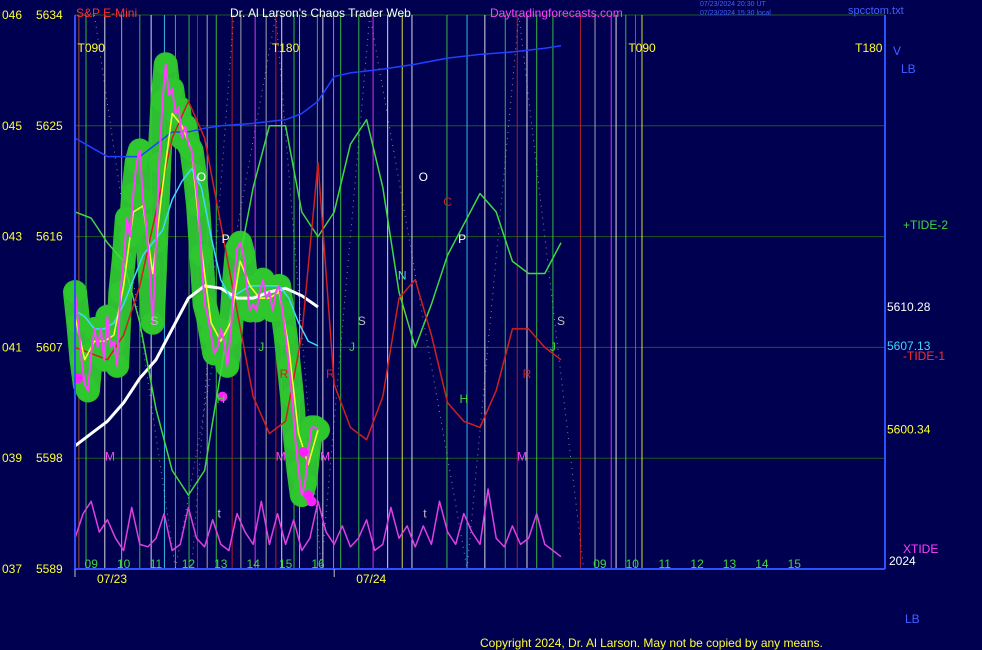 This screenshot has width=982, height=650. I want to click on year-label: 2024, so click(902, 561).